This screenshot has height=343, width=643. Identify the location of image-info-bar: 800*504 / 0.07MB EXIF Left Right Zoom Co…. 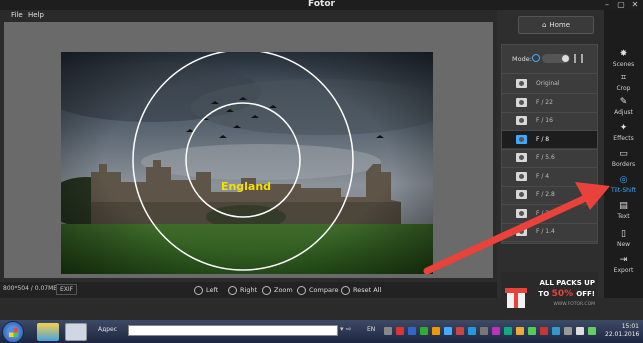
(248, 290).